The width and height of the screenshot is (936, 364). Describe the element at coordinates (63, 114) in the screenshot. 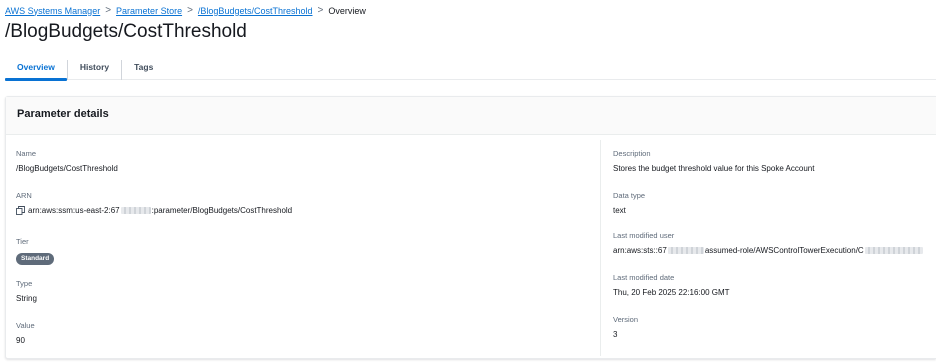

I see `panel-title: Parameter details` at that location.